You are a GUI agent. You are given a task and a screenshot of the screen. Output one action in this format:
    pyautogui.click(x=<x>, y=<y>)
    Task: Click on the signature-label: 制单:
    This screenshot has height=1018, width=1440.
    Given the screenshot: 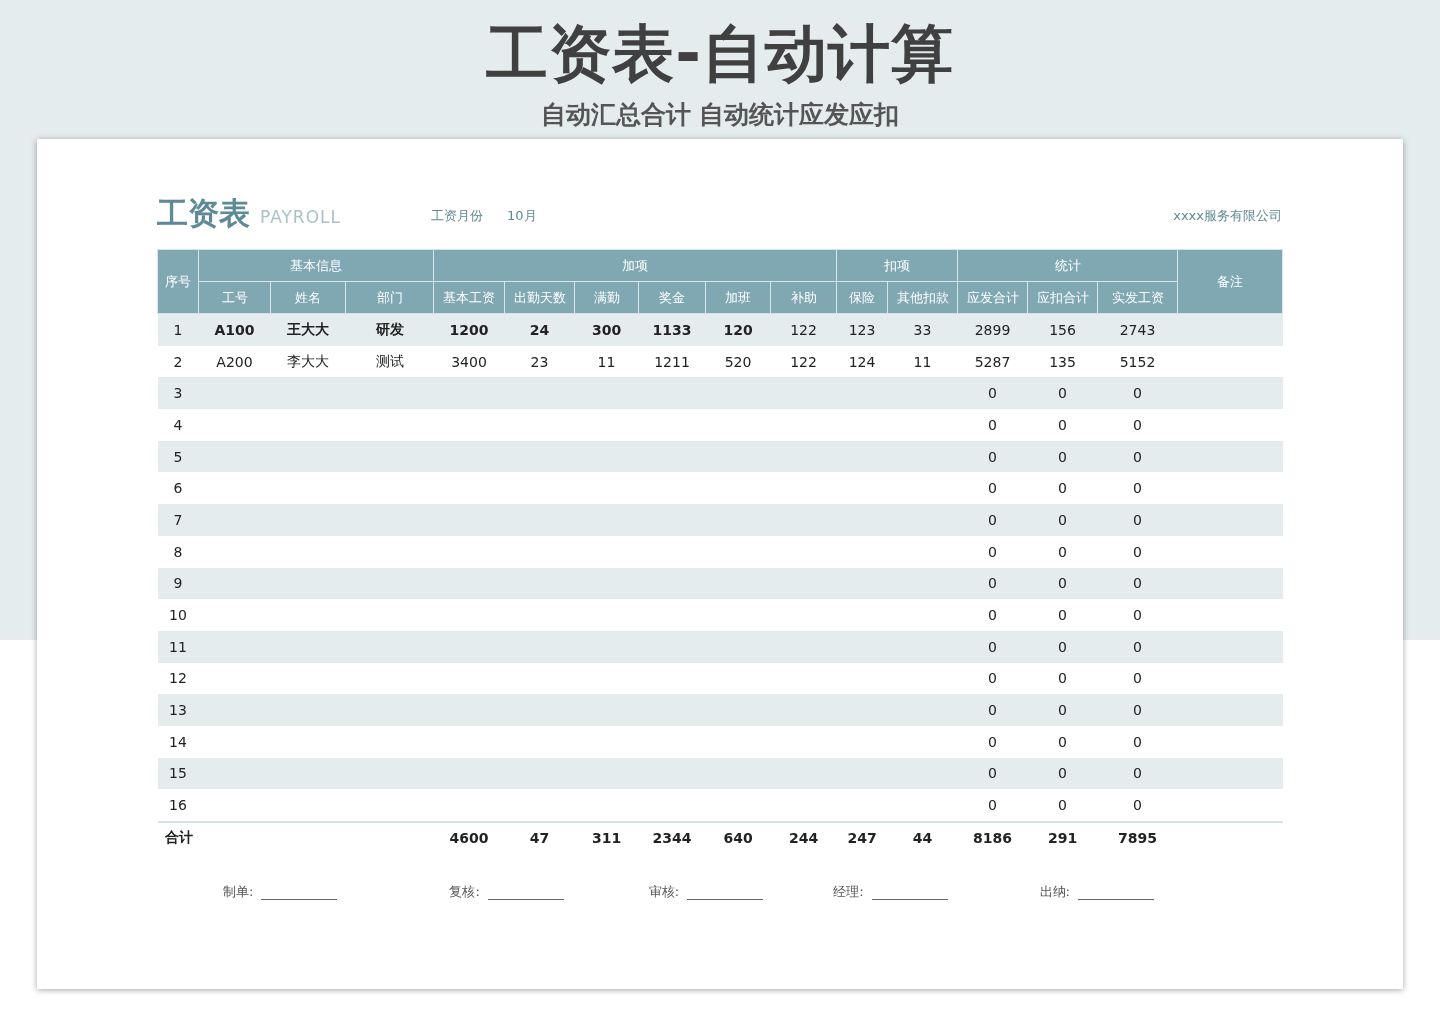 What is the action you would take?
    pyautogui.click(x=238, y=892)
    